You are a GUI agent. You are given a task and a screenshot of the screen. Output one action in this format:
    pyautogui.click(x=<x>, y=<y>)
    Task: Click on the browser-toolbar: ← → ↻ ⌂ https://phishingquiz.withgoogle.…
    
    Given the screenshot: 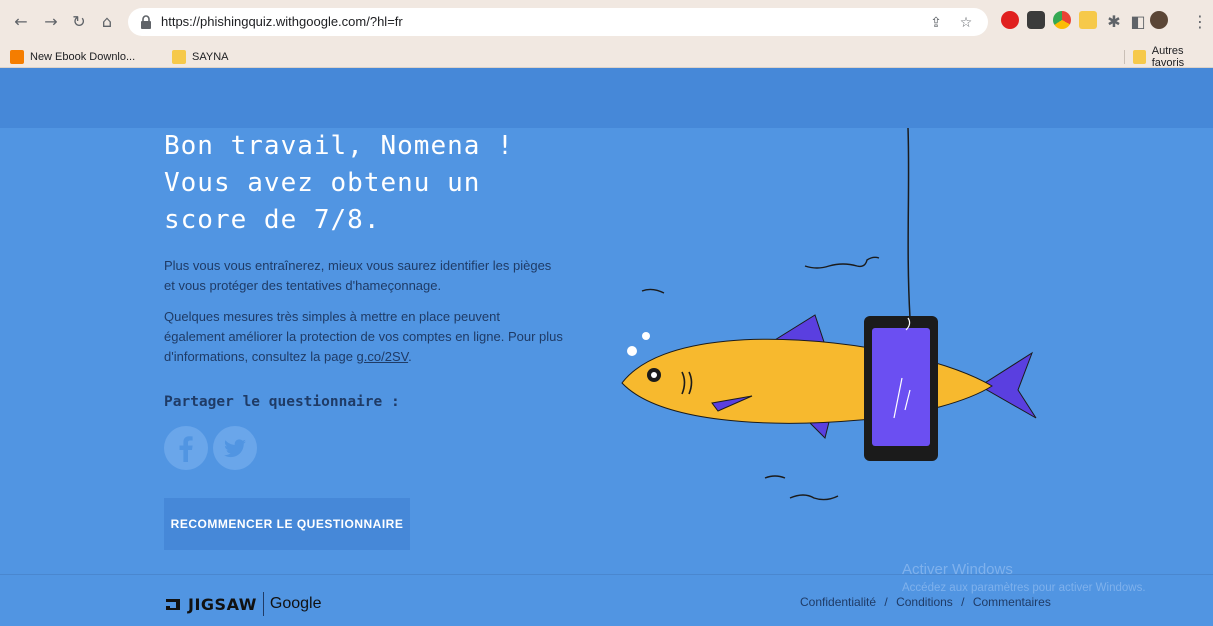 What is the action you would take?
    pyautogui.click(x=606, y=23)
    